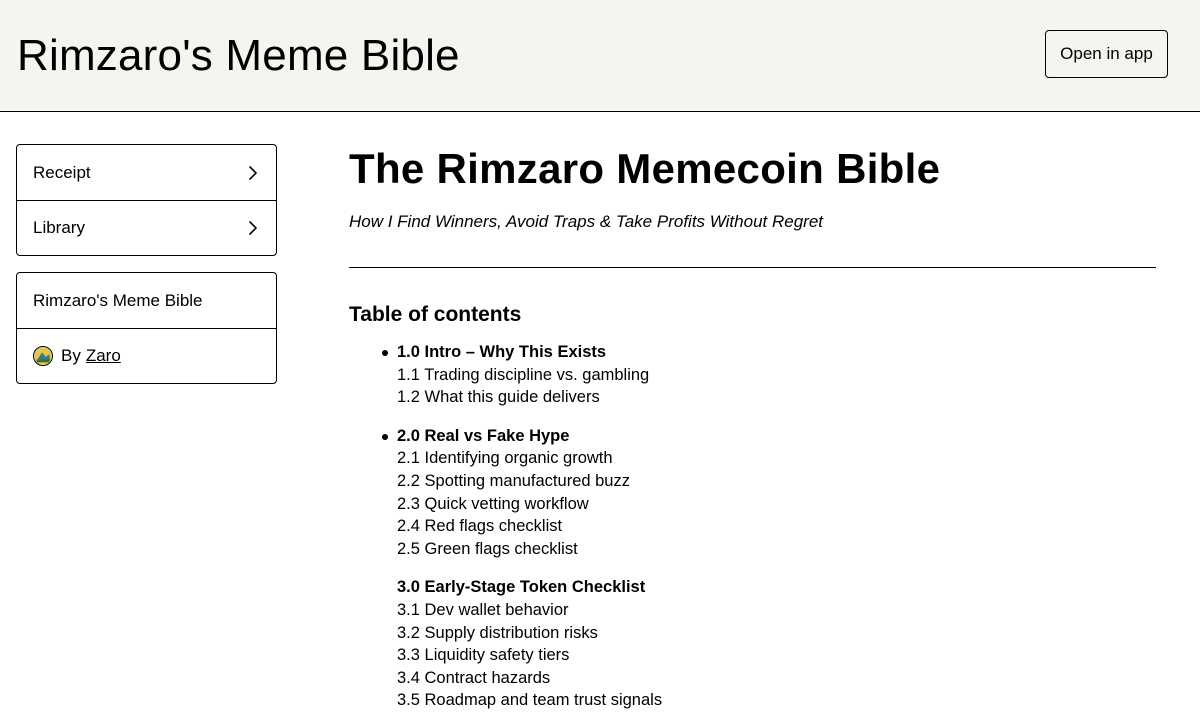 The height and width of the screenshot is (724, 1200). I want to click on toc-item: 2.3 Quick vetting workflow, so click(493, 503).